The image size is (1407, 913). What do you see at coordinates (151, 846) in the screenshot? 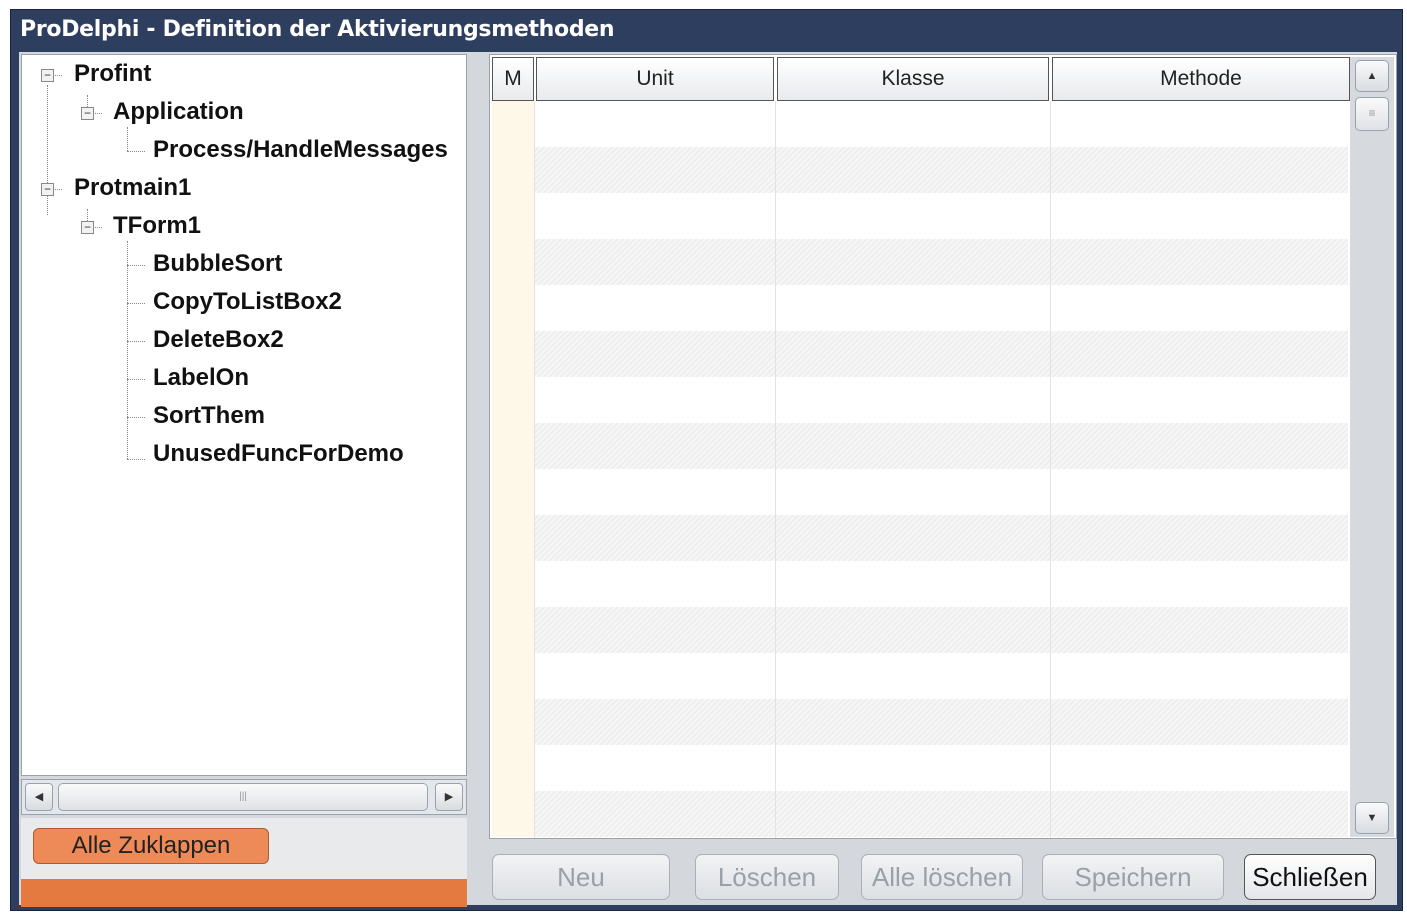
I see `collapse-all-button: Alle Zuklappen` at bounding box center [151, 846].